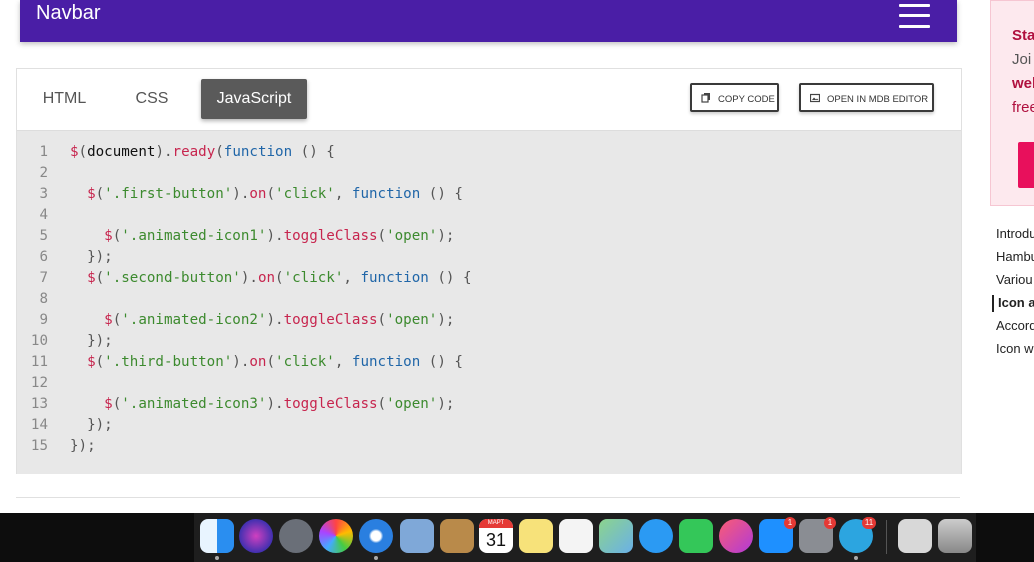 The width and height of the screenshot is (1034, 562). I want to click on line-number: 3, so click(43, 194).